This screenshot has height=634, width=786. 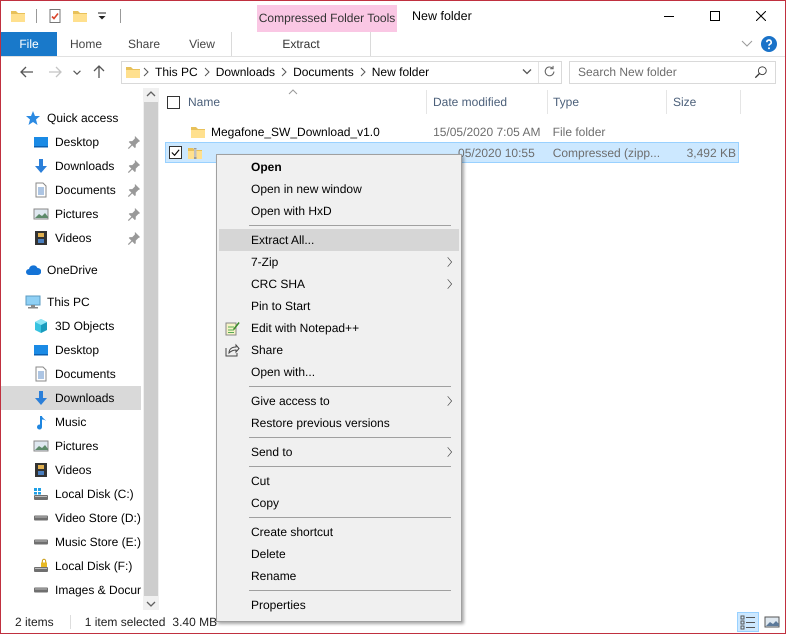 What do you see at coordinates (86, 44) in the screenshot?
I see `ribbon-tab: Home` at bounding box center [86, 44].